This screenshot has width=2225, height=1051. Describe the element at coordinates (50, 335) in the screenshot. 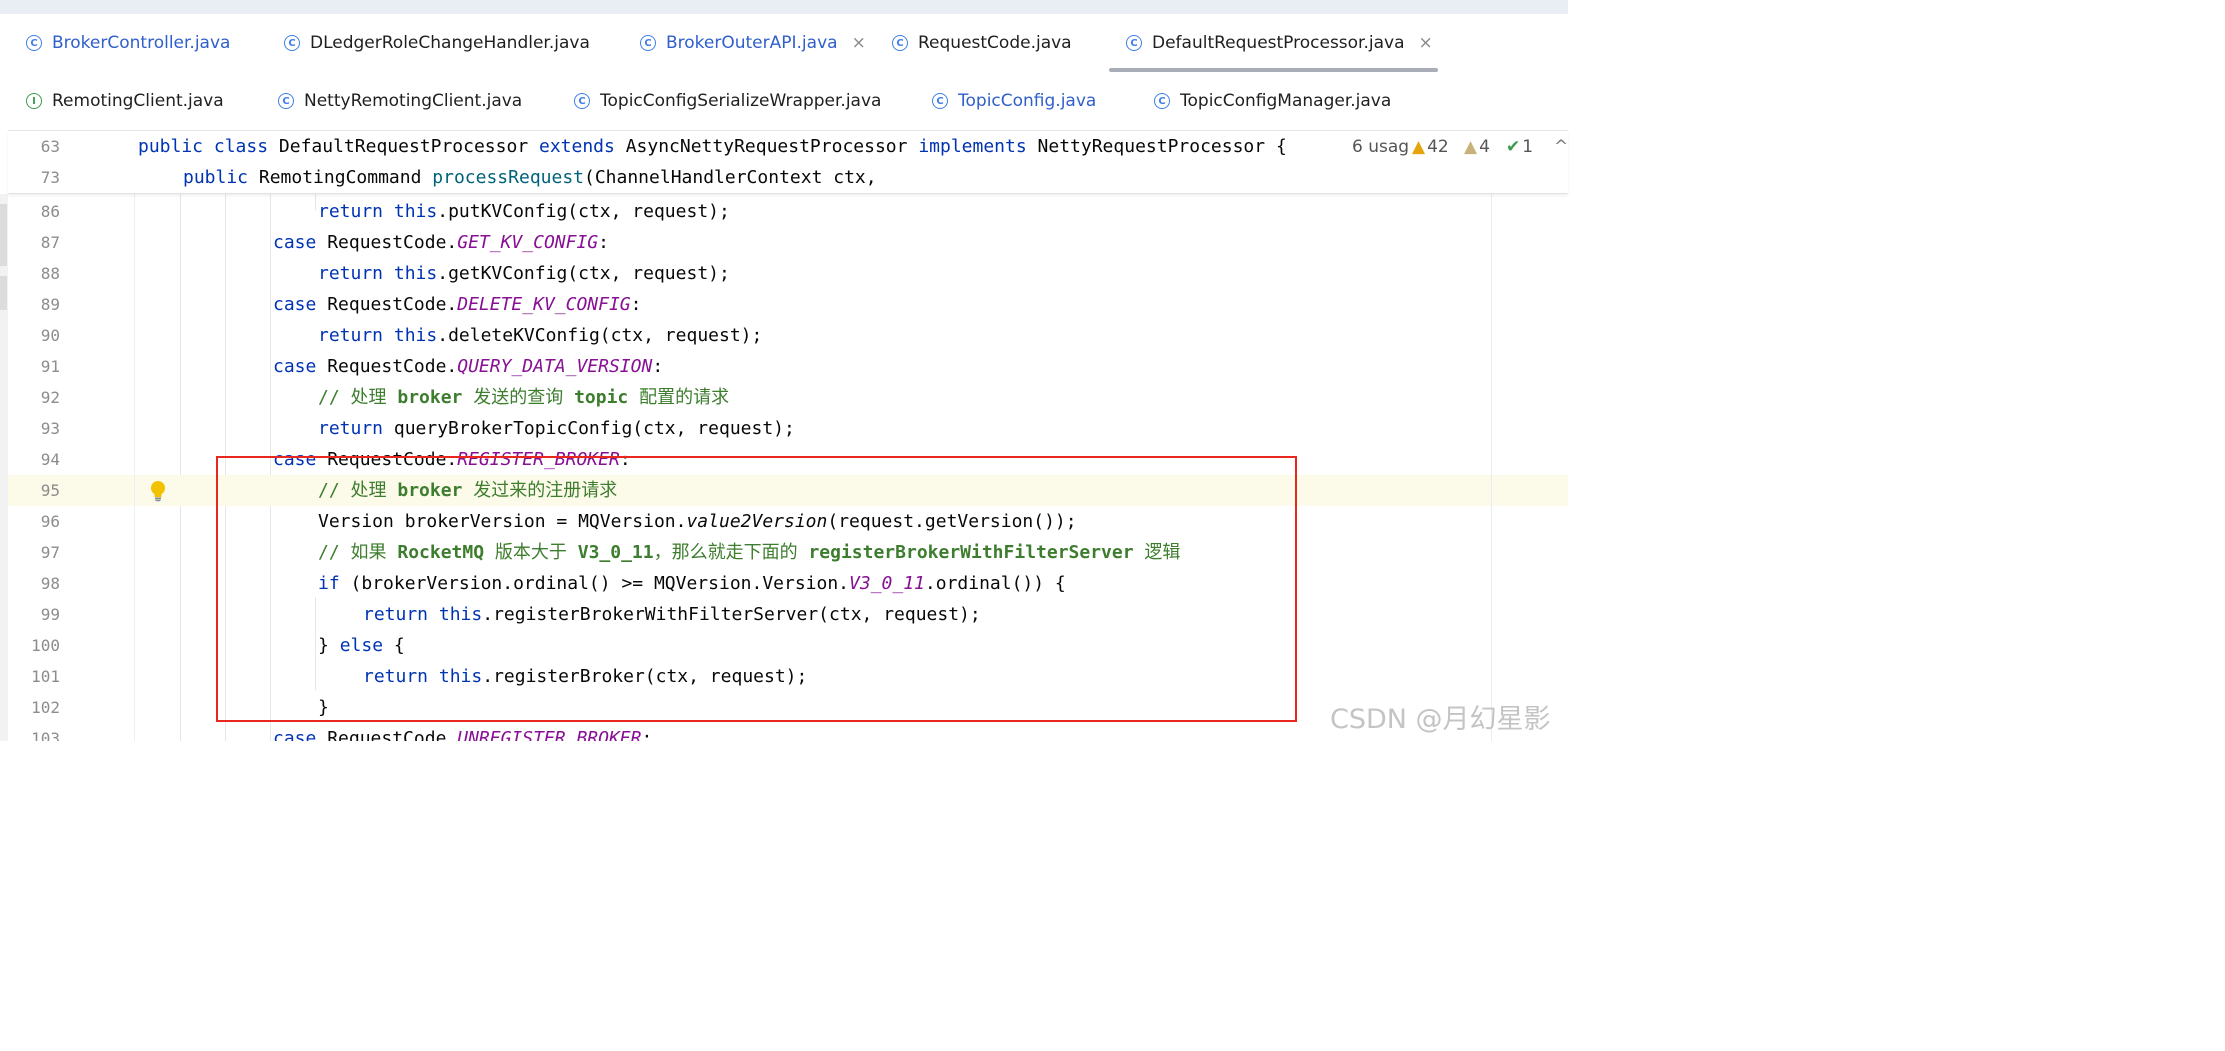

I see `line-number: 90` at that location.